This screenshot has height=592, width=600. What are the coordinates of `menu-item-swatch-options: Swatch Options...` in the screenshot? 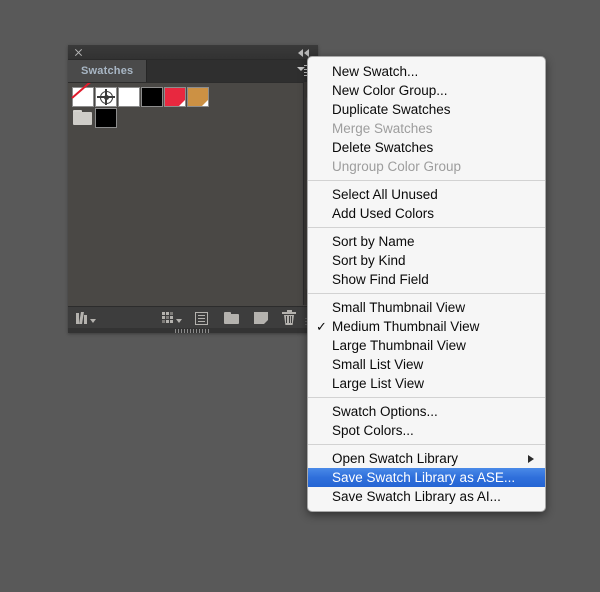 It's located at (426, 411).